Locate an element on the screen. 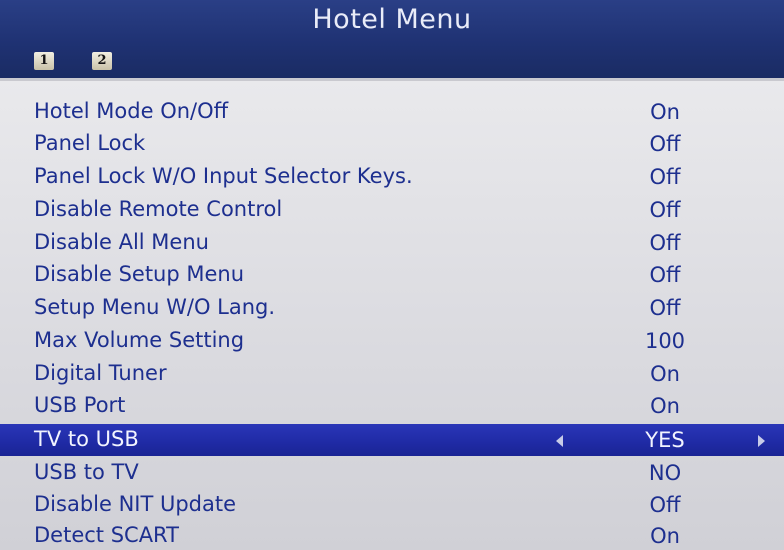  arrow-right-icon is located at coordinates (761, 441).